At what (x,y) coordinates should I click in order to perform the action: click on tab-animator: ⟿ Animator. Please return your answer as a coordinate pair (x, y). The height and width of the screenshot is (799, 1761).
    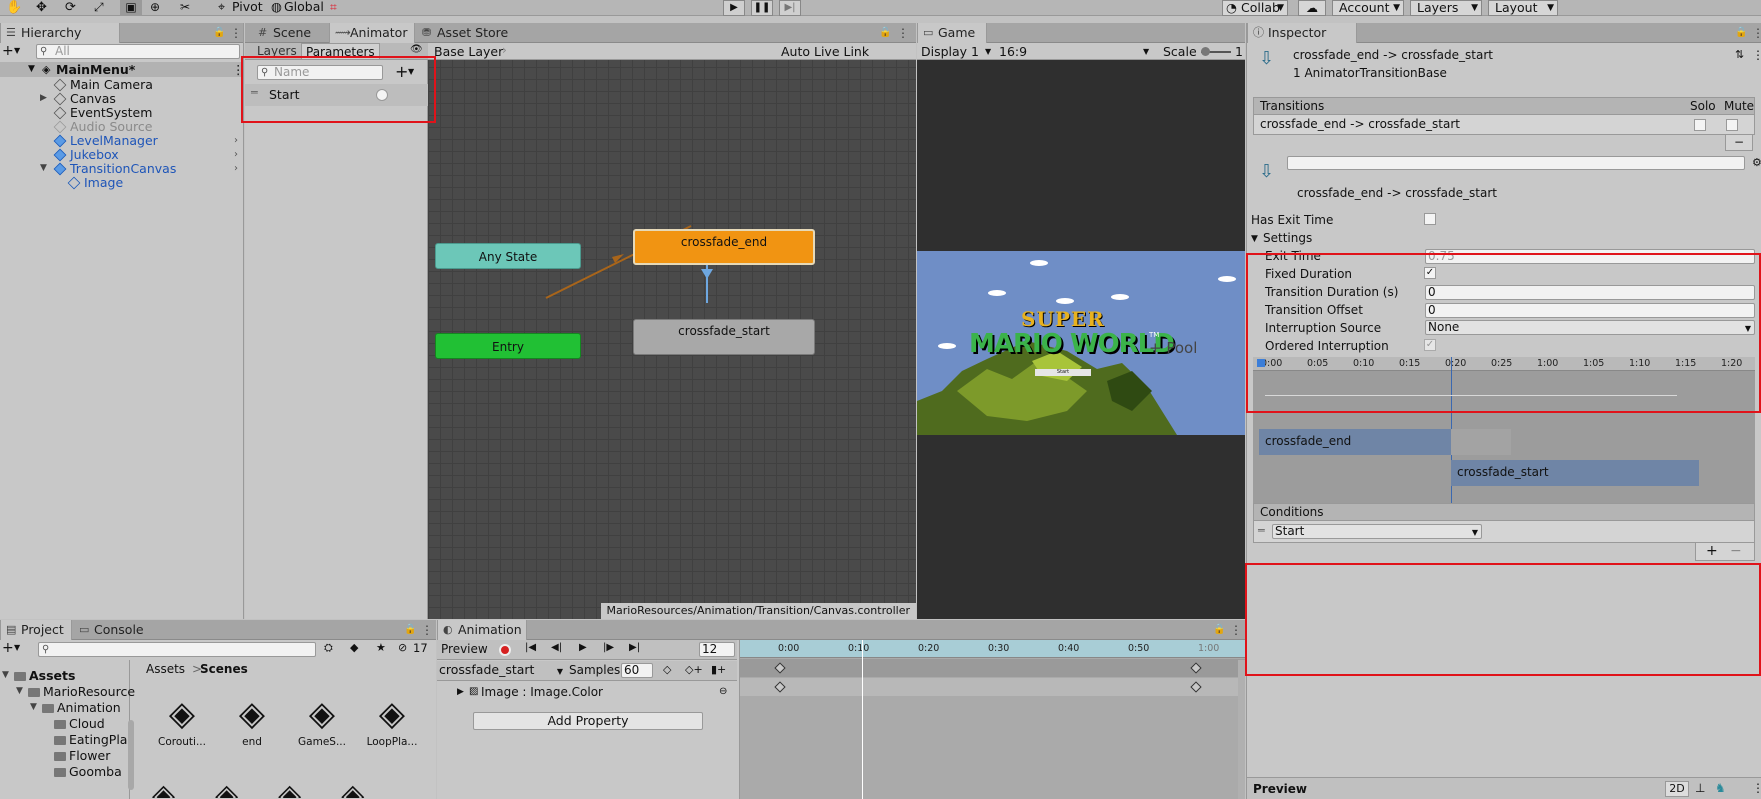
    Looking at the image, I should click on (372, 33).